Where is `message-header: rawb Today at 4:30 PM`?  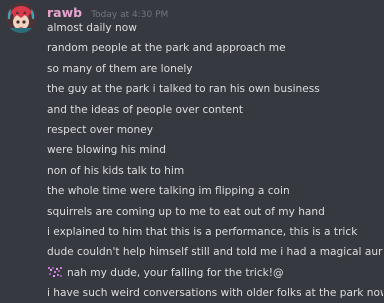 message-header: rawb Today at 4:30 PM is located at coordinates (107, 11).